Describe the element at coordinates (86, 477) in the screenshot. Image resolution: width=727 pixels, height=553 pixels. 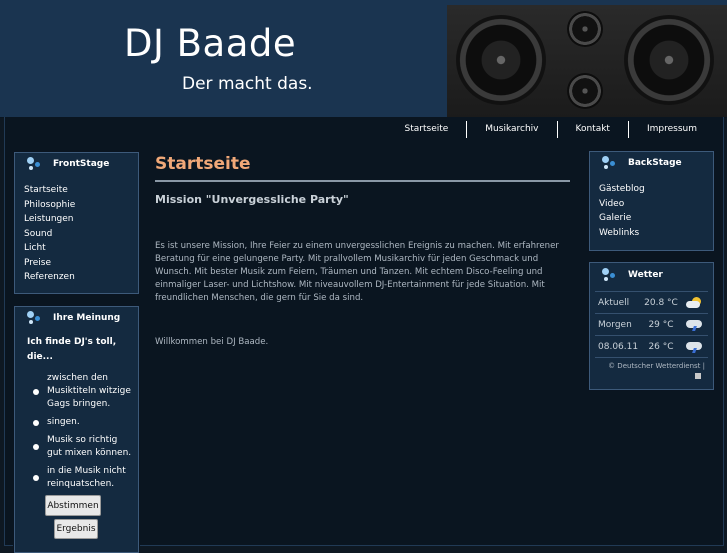
I see `poll-option-label: in die Musik nicht reinquatschen.` at that location.